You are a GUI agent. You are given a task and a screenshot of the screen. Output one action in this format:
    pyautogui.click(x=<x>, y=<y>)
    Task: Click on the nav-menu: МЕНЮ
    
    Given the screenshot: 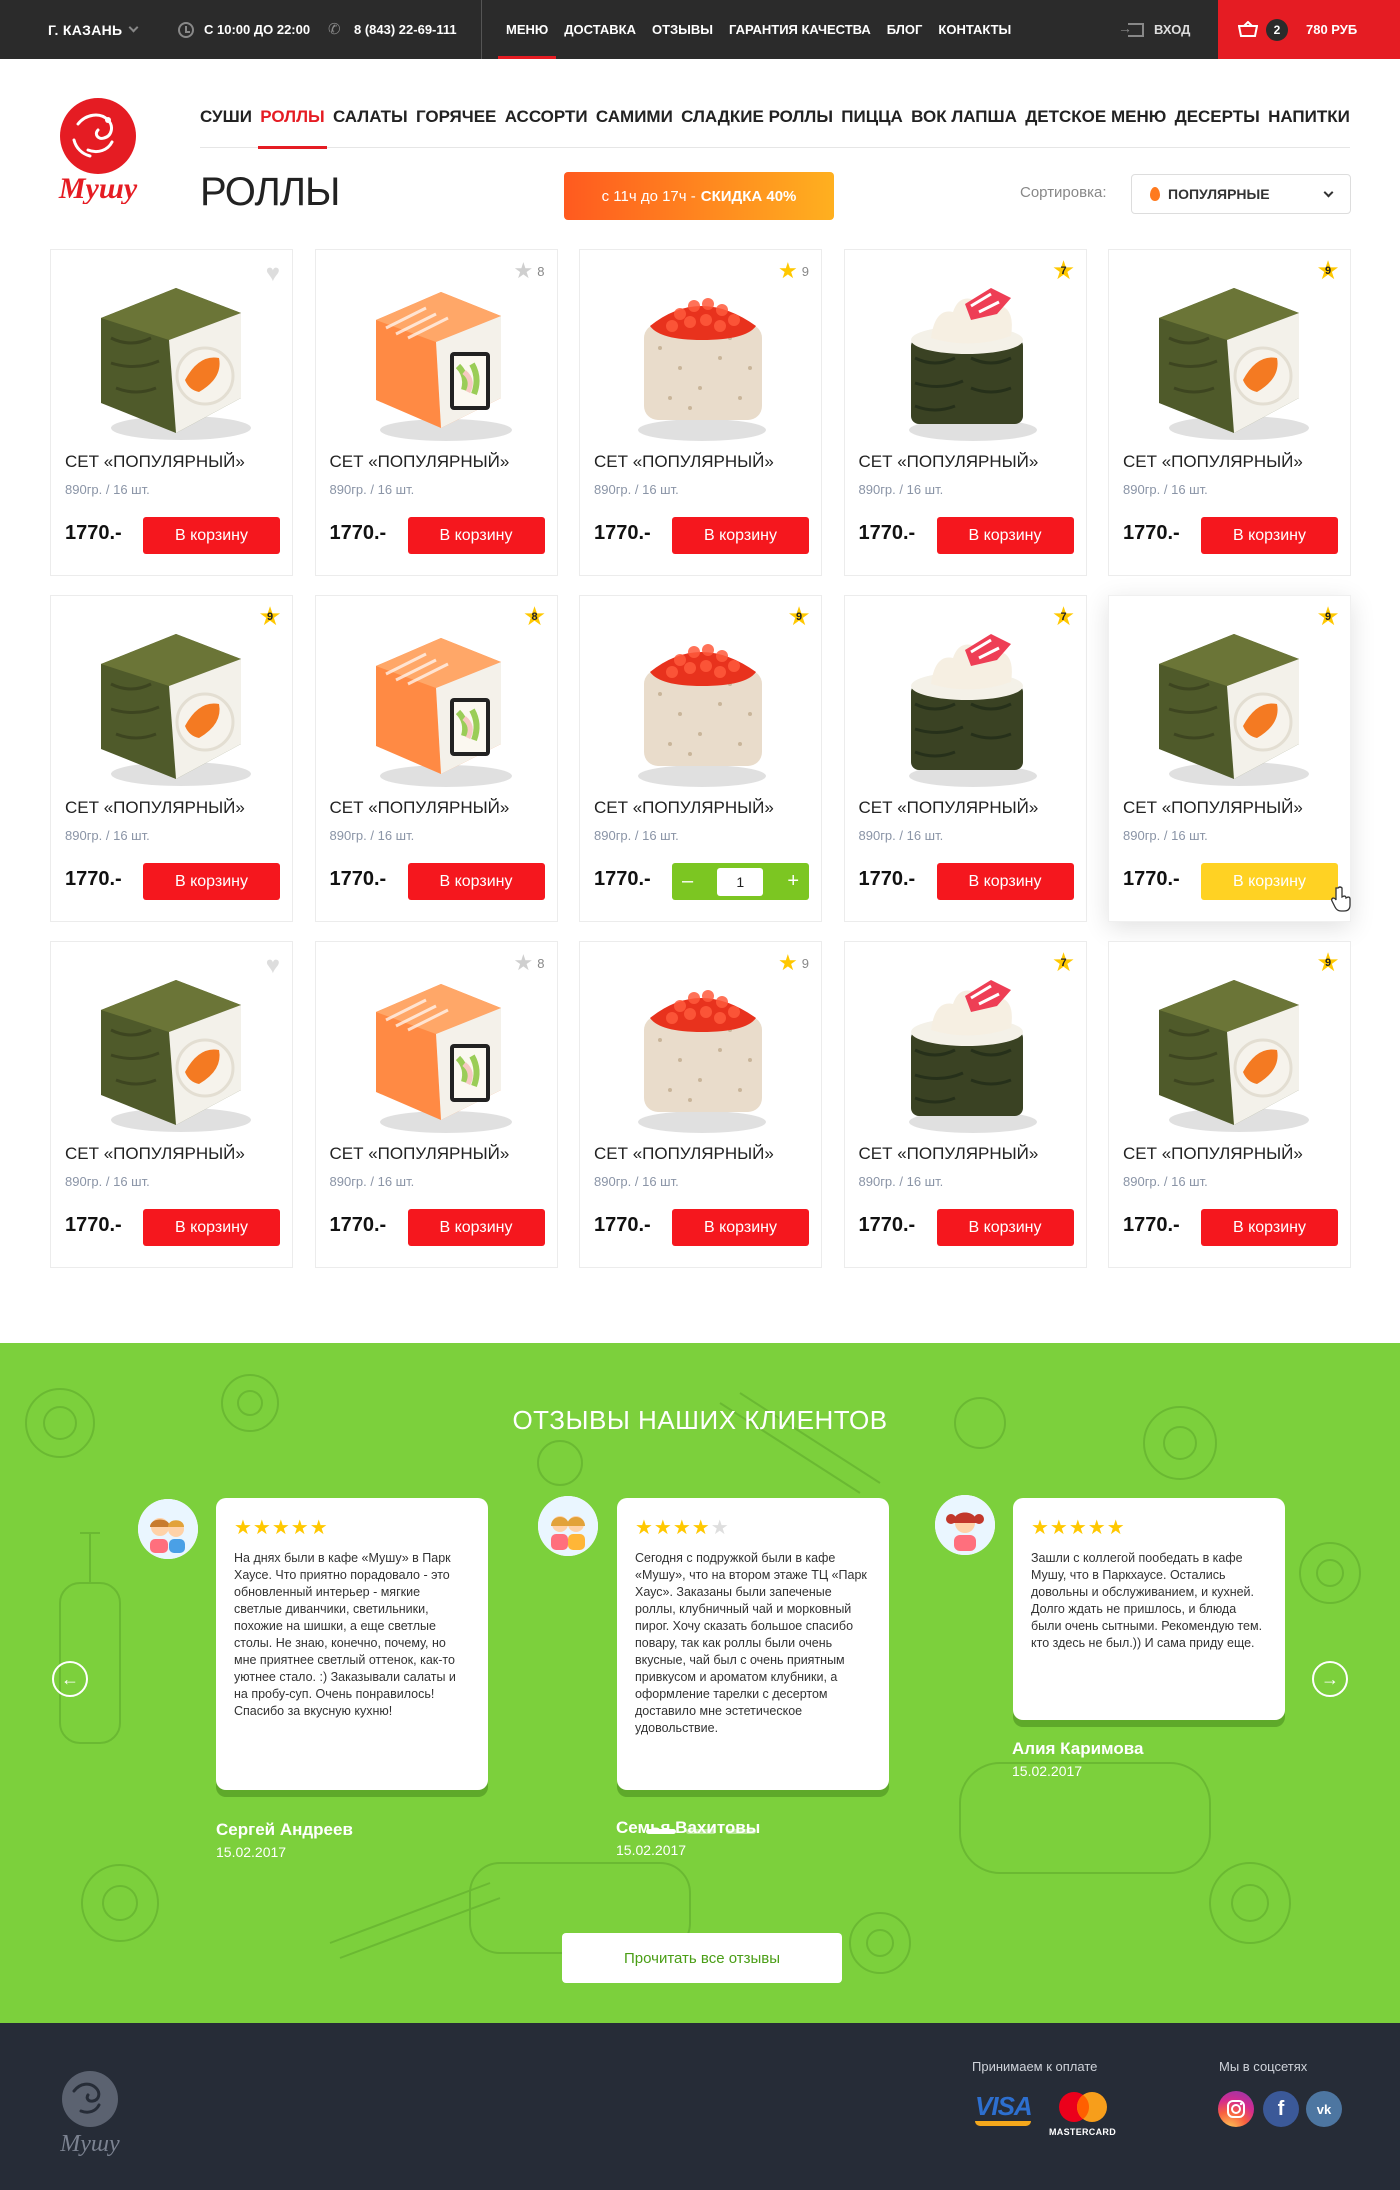 What is the action you would take?
    pyautogui.click(x=527, y=29)
    